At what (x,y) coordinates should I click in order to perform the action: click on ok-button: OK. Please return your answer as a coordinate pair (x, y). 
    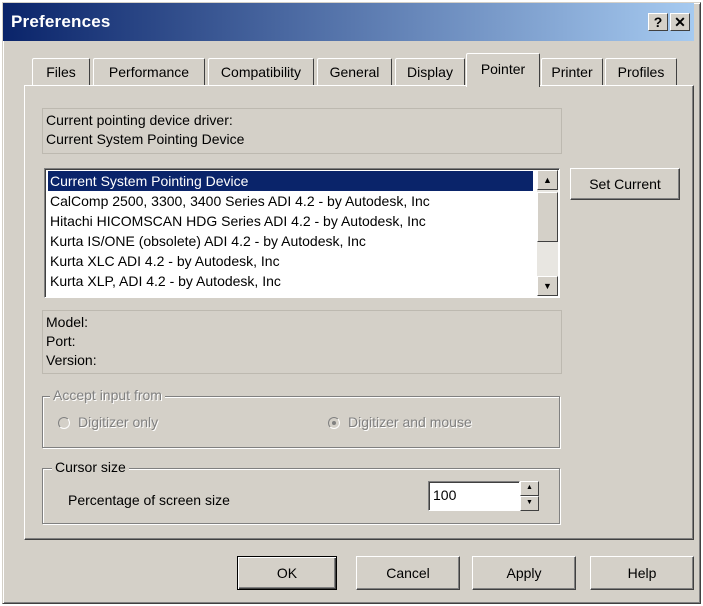
    Looking at the image, I should click on (287, 573).